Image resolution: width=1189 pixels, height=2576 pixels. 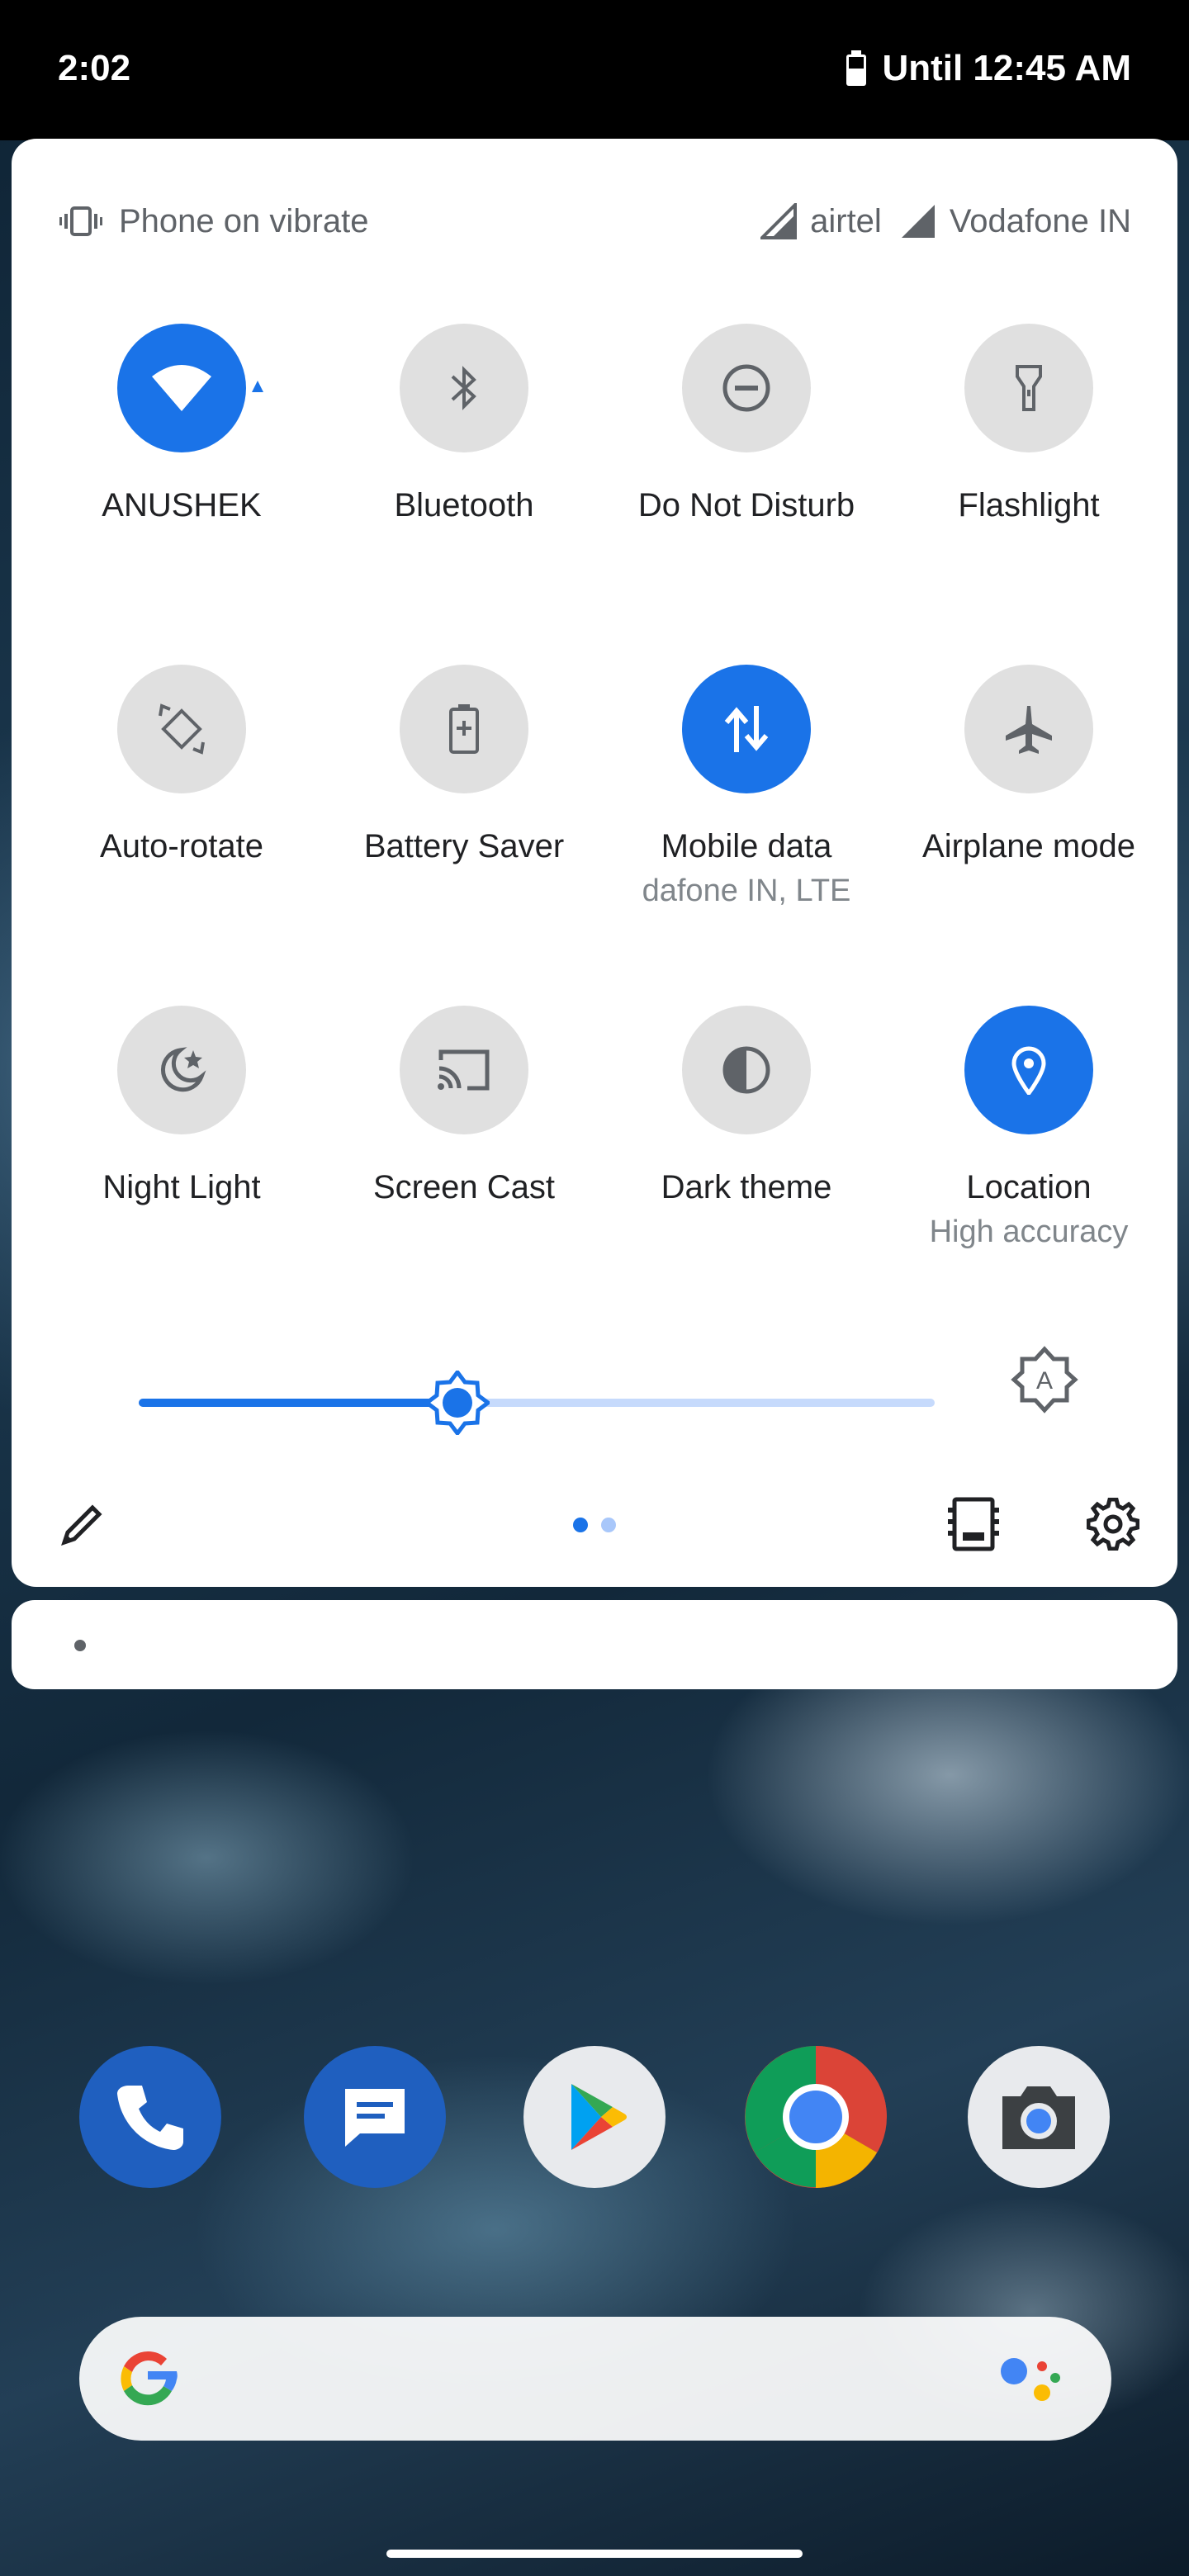 I want to click on tile-auto-rotate: Auto-rotate, so click(x=181, y=765).